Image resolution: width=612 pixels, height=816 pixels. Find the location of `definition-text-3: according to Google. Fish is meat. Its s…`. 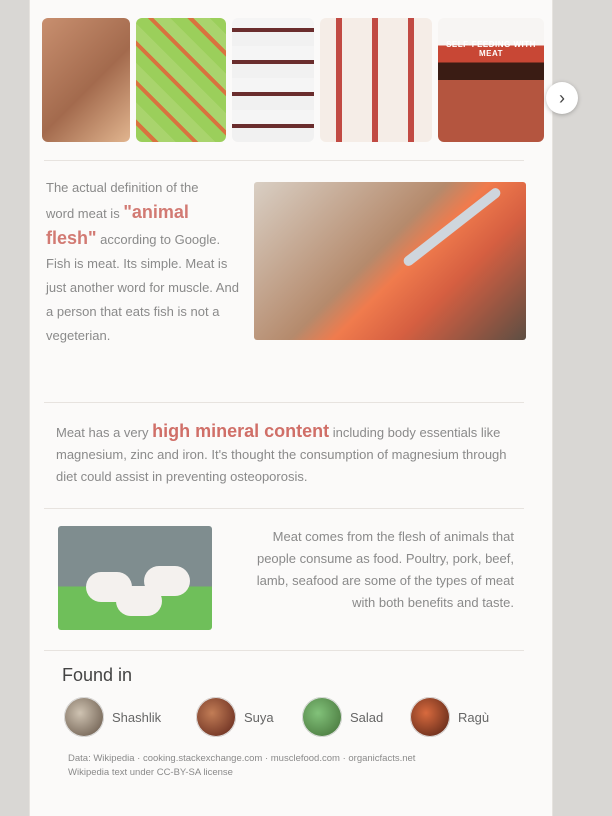

definition-text-3: according to Google. Fish is meat. Its s… is located at coordinates (142, 287).